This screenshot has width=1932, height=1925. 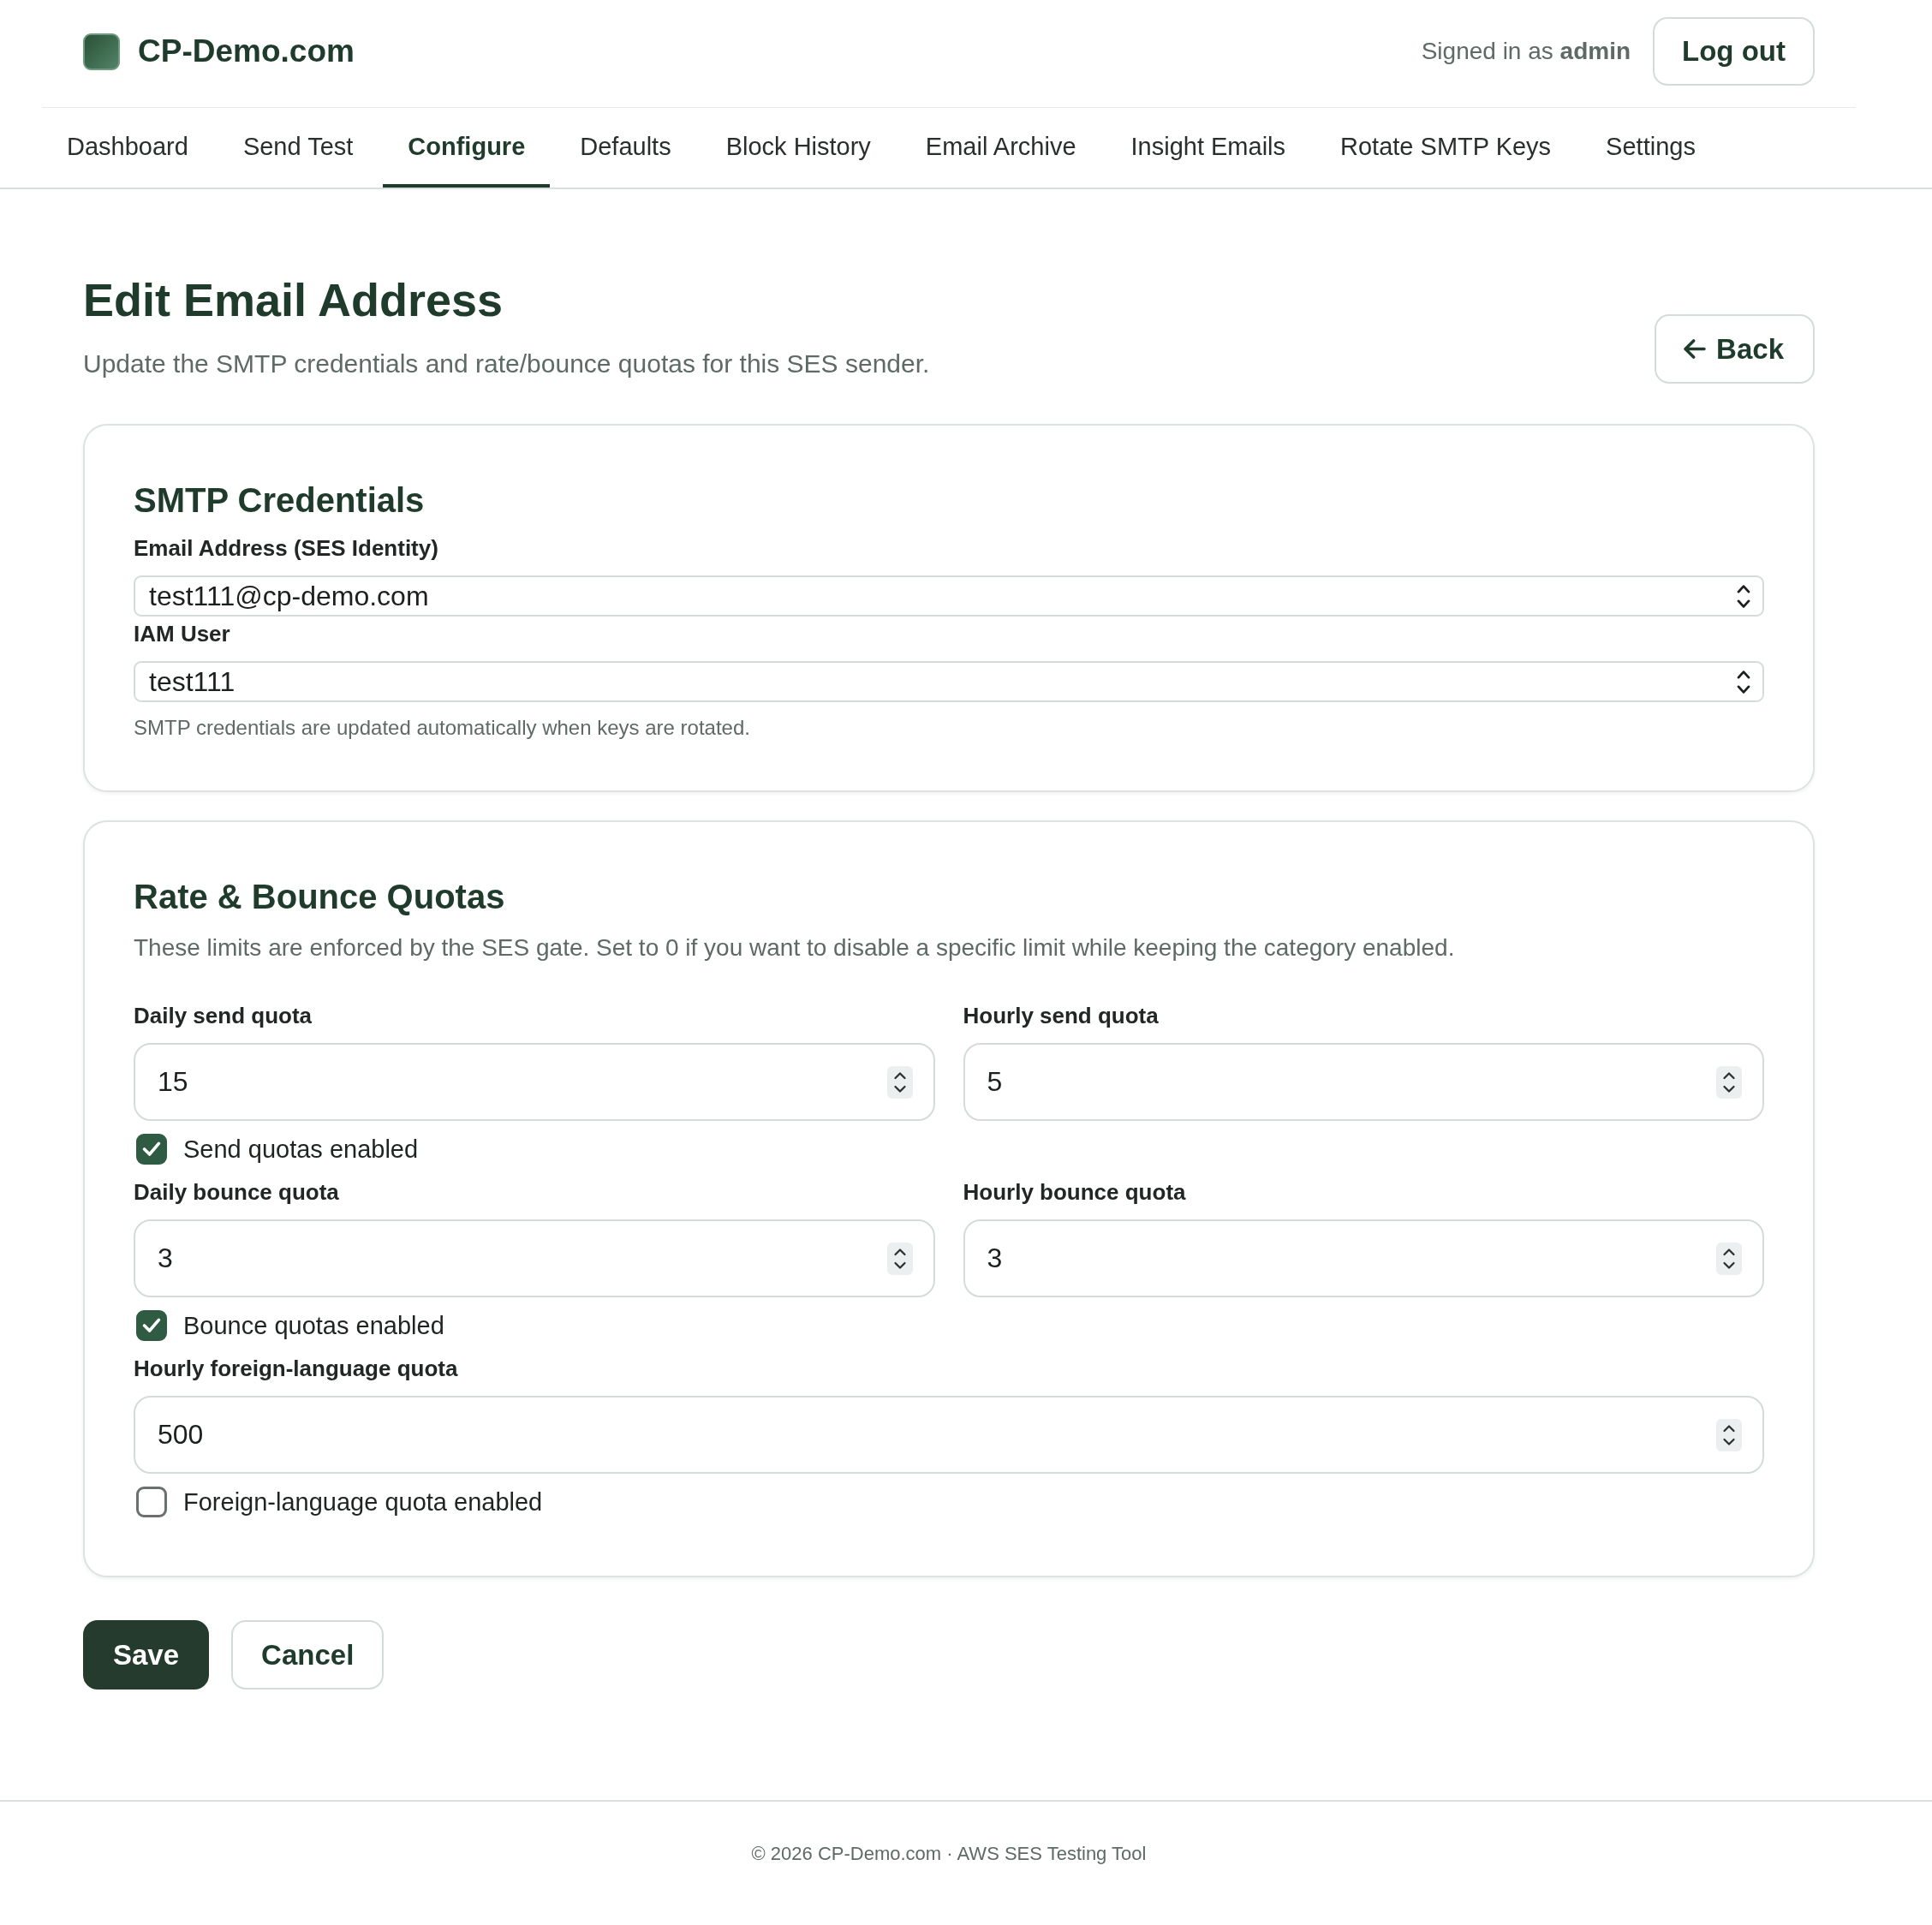 I want to click on nav-tab: Insight Emails, so click(x=1208, y=148).